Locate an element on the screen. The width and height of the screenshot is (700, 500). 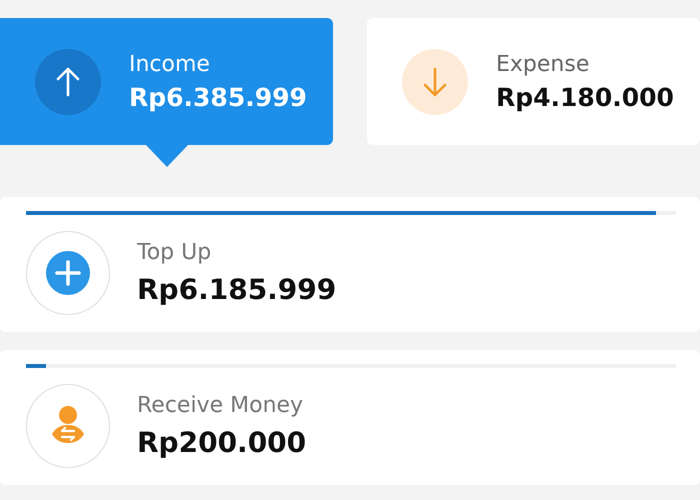
tab-pointer is located at coordinates (167, 155).